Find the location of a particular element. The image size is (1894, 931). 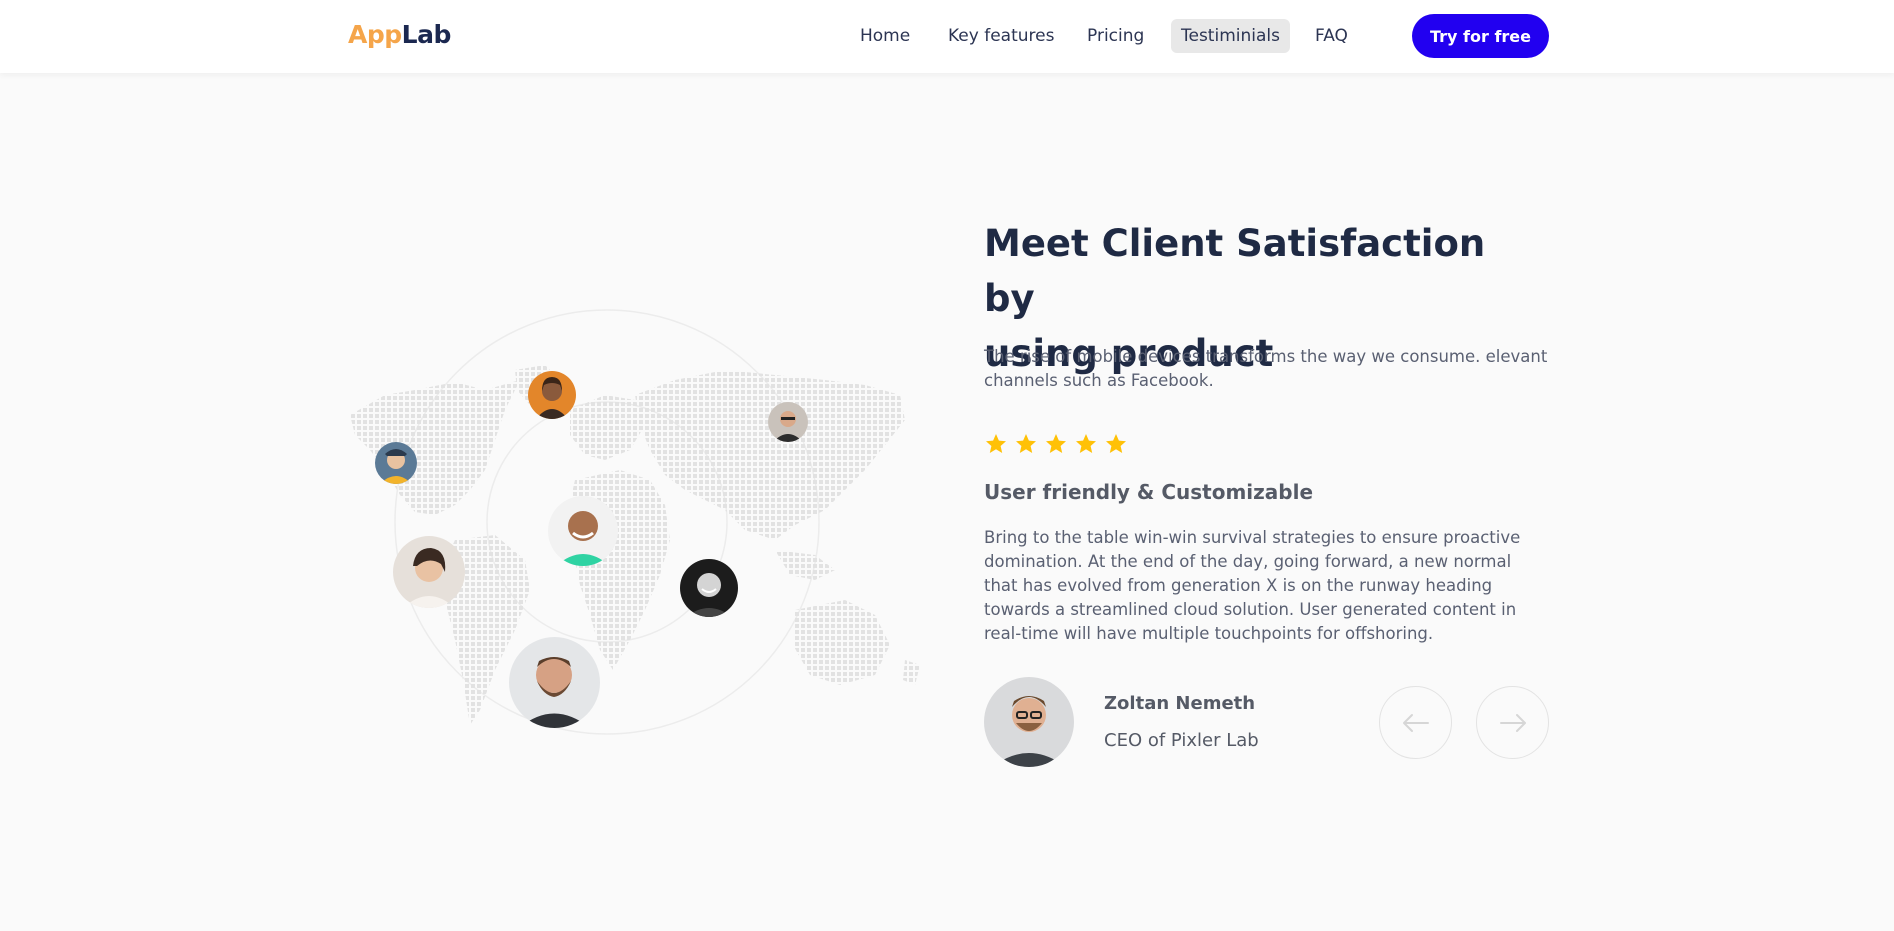

nav-faq: FAQ is located at coordinates (1331, 36).